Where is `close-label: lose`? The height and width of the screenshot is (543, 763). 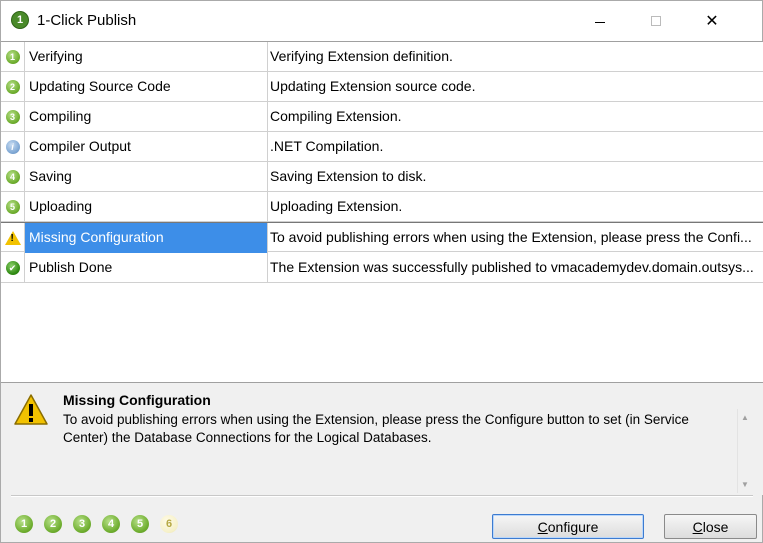
close-label: lose is located at coordinates (715, 526).